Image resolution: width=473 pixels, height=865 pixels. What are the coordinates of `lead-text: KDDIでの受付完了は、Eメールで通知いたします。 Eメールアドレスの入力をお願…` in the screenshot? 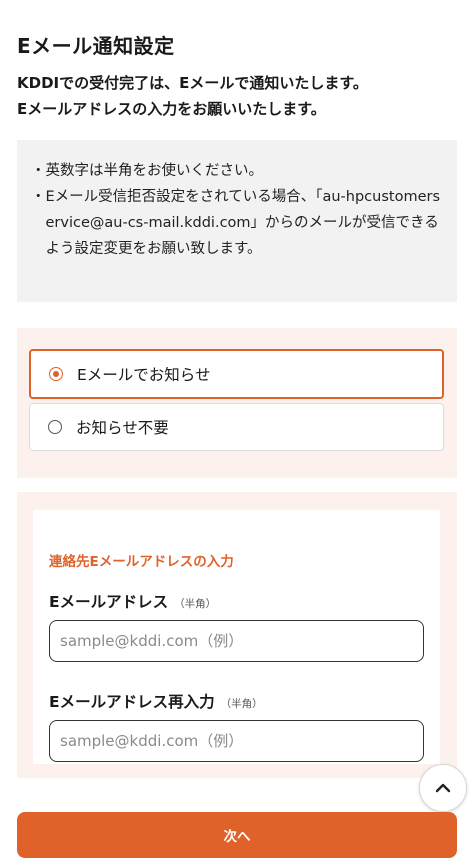 It's located at (237, 96).